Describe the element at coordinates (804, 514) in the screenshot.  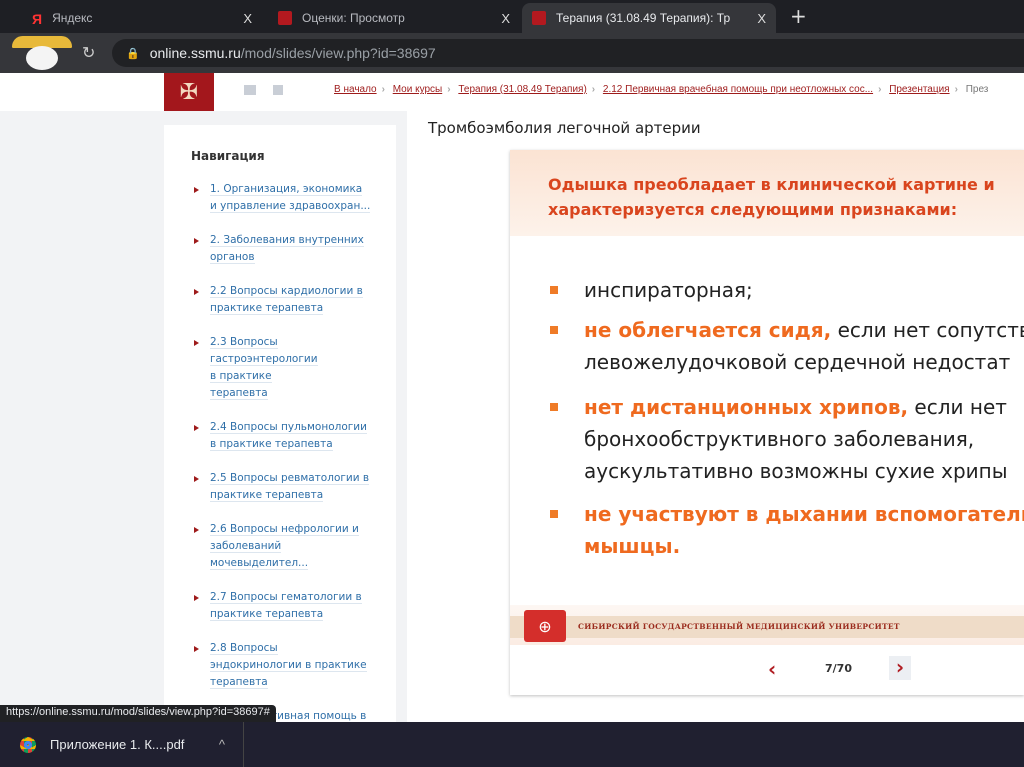
I see `bullet-highlight: не участвуют в дыхании вспомогатель` at that location.